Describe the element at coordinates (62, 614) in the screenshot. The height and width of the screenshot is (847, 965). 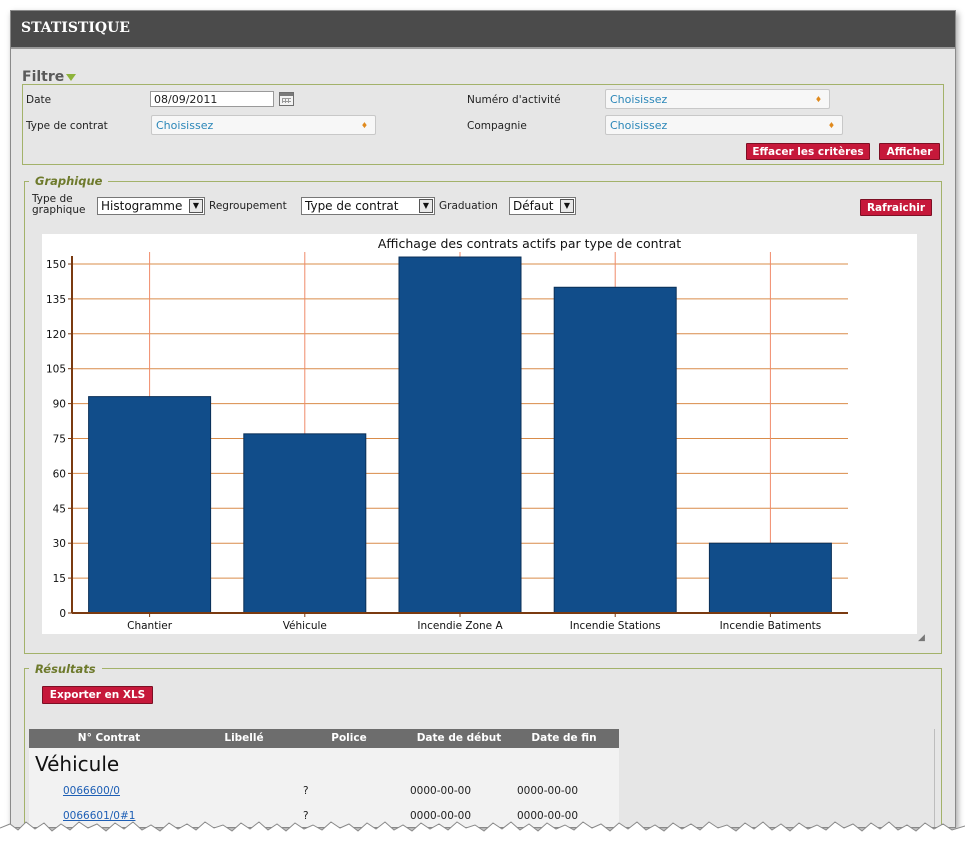
I see `y-tick-label: 0` at that location.